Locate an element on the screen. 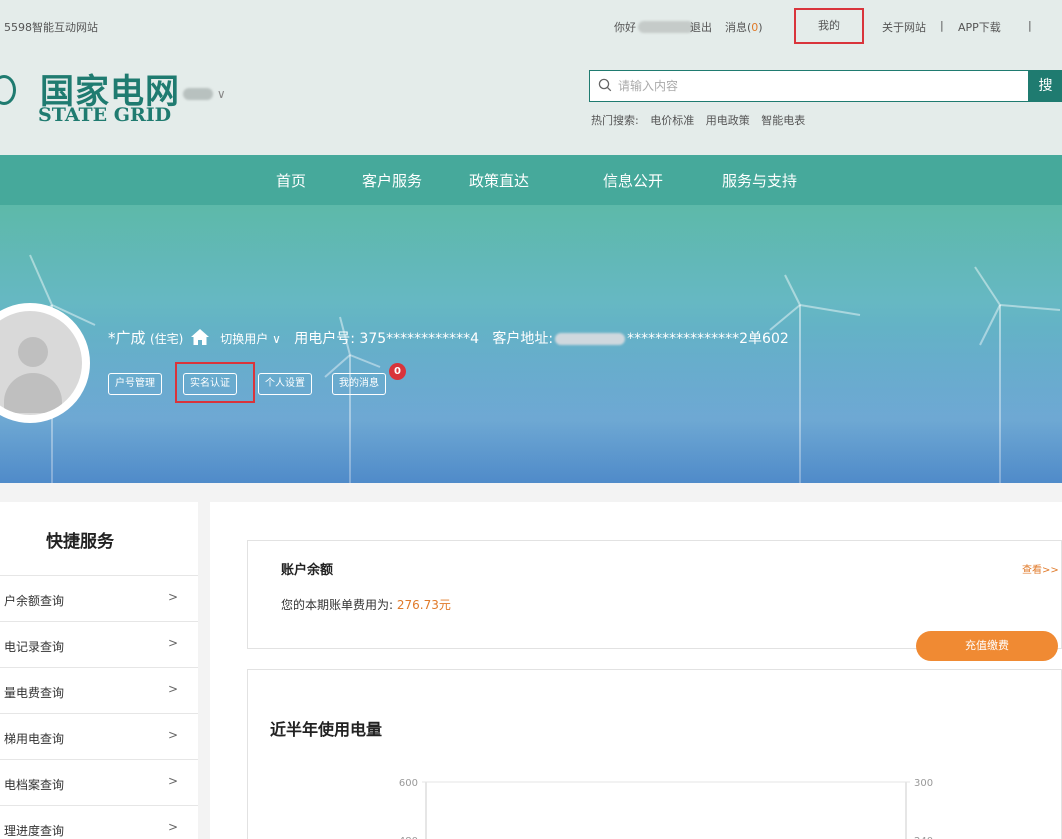 This screenshot has width=1062, height=839. avatar-body is located at coordinates (33, 393).